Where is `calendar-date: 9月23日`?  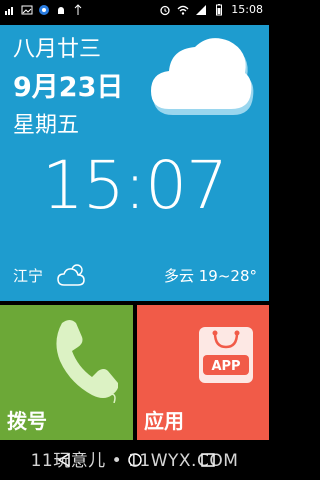
calendar-date: 9月23日 is located at coordinates (68, 87).